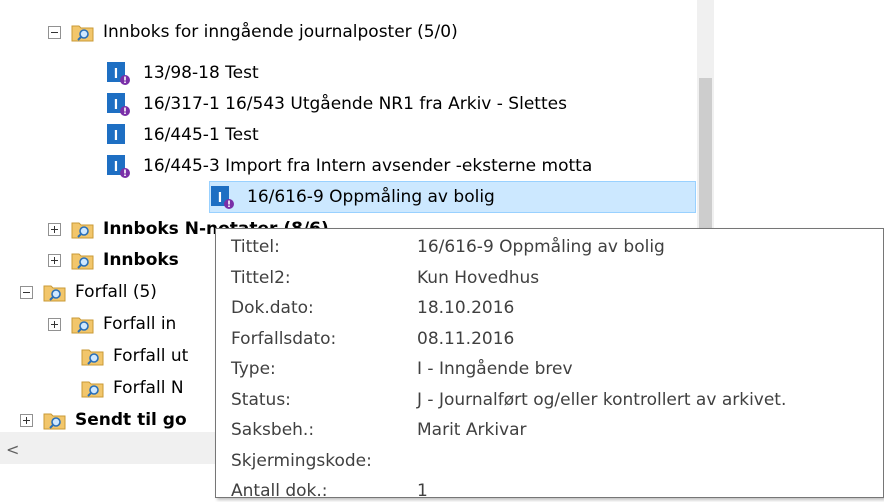  Describe the element at coordinates (422, 491) in the screenshot. I see `tooltip-field-value: 1` at that location.